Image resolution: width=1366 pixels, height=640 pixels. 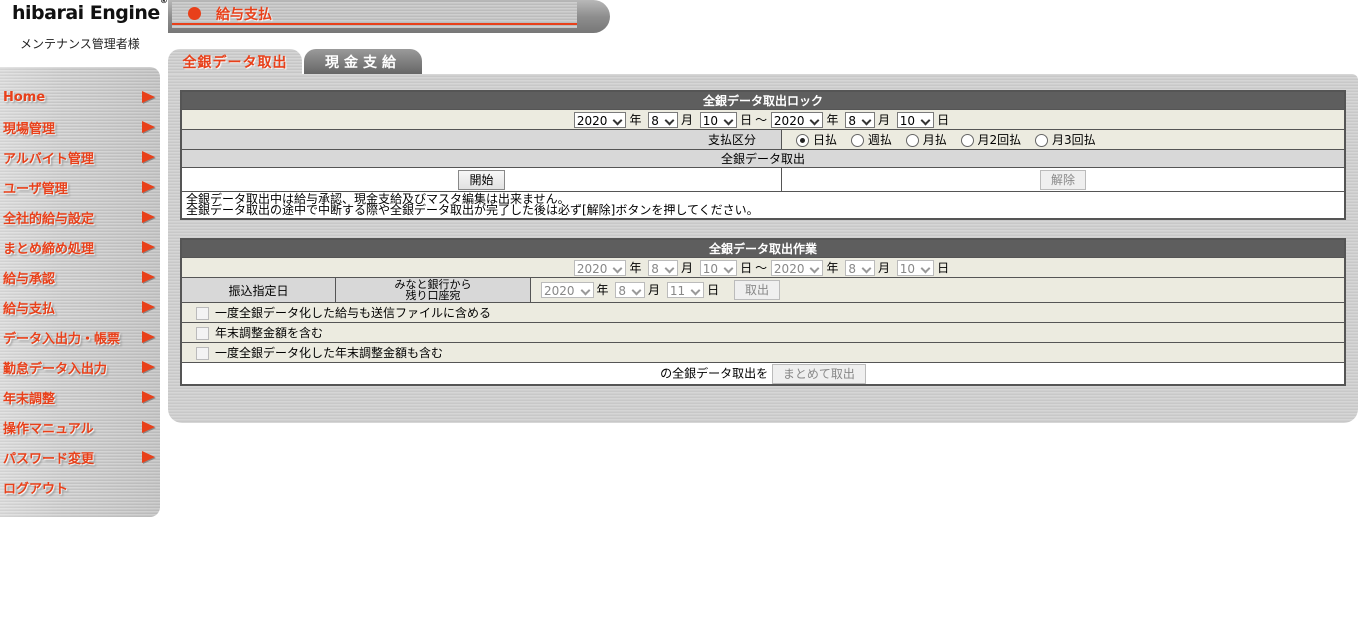 I want to click on sidebar-item-label: 年末調整, so click(x=29, y=399).